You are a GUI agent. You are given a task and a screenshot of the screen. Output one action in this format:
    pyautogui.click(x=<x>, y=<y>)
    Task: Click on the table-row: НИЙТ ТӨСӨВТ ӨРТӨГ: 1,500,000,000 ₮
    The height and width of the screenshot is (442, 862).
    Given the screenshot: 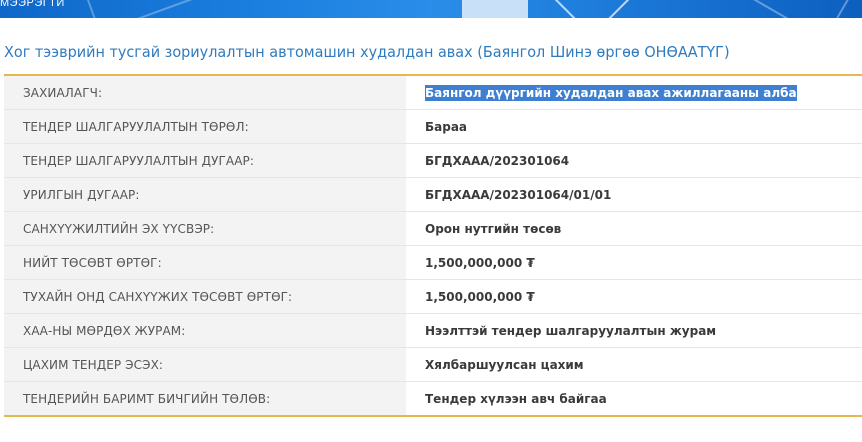 What is the action you would take?
    pyautogui.click(x=433, y=262)
    